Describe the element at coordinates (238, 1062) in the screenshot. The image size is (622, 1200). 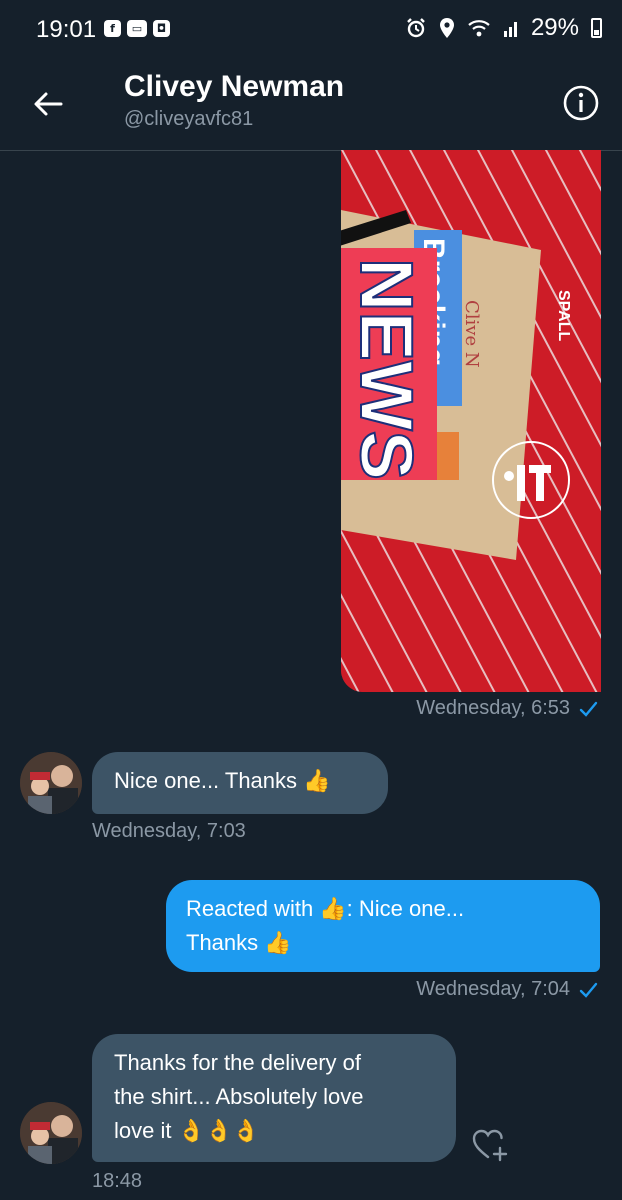
I see `message-line: Thanks for the delivery of` at that location.